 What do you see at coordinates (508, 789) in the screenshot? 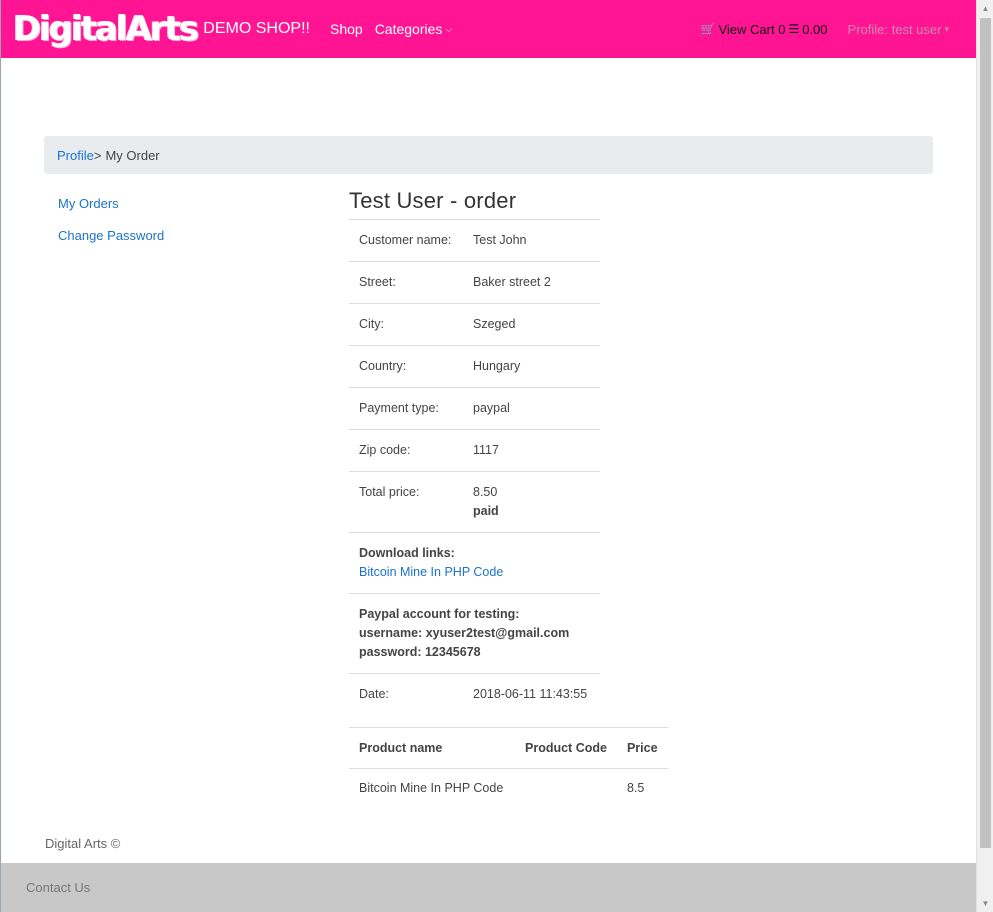
I see `table-row: Bitcoin Mine In PHP Code 8.5` at bounding box center [508, 789].